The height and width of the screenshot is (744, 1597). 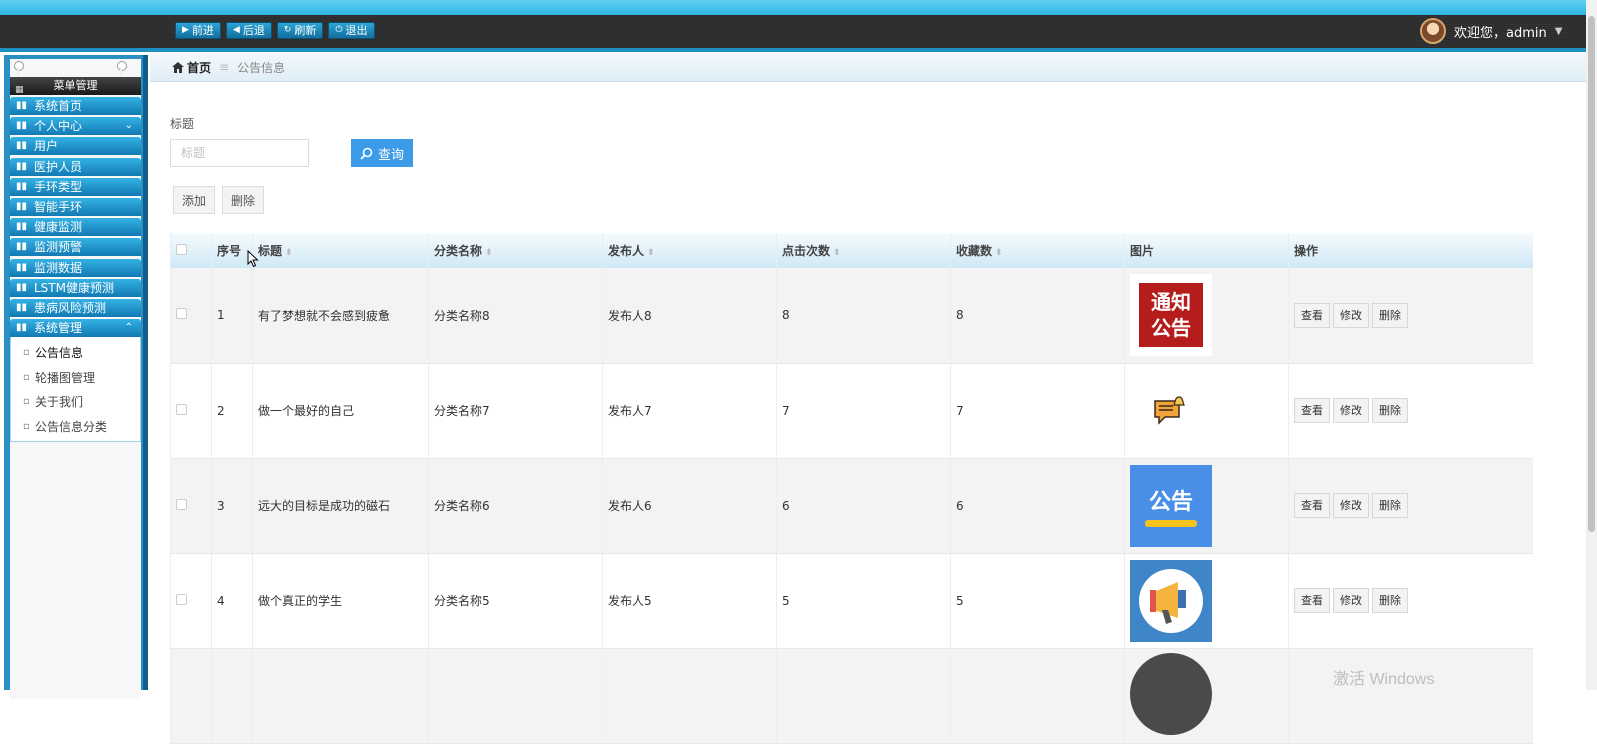 I want to click on windows-activation-watermark: 激活 Windows, so click(x=1384, y=679).